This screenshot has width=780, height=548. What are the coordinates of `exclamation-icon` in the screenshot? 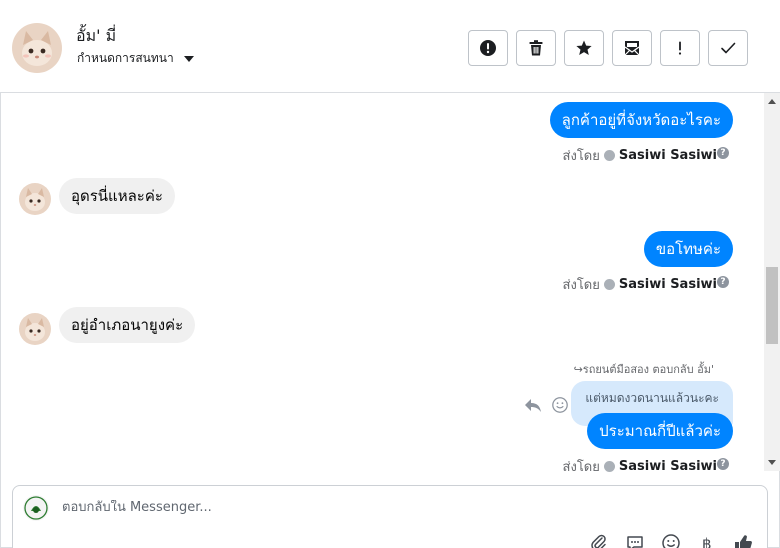 It's located at (680, 48).